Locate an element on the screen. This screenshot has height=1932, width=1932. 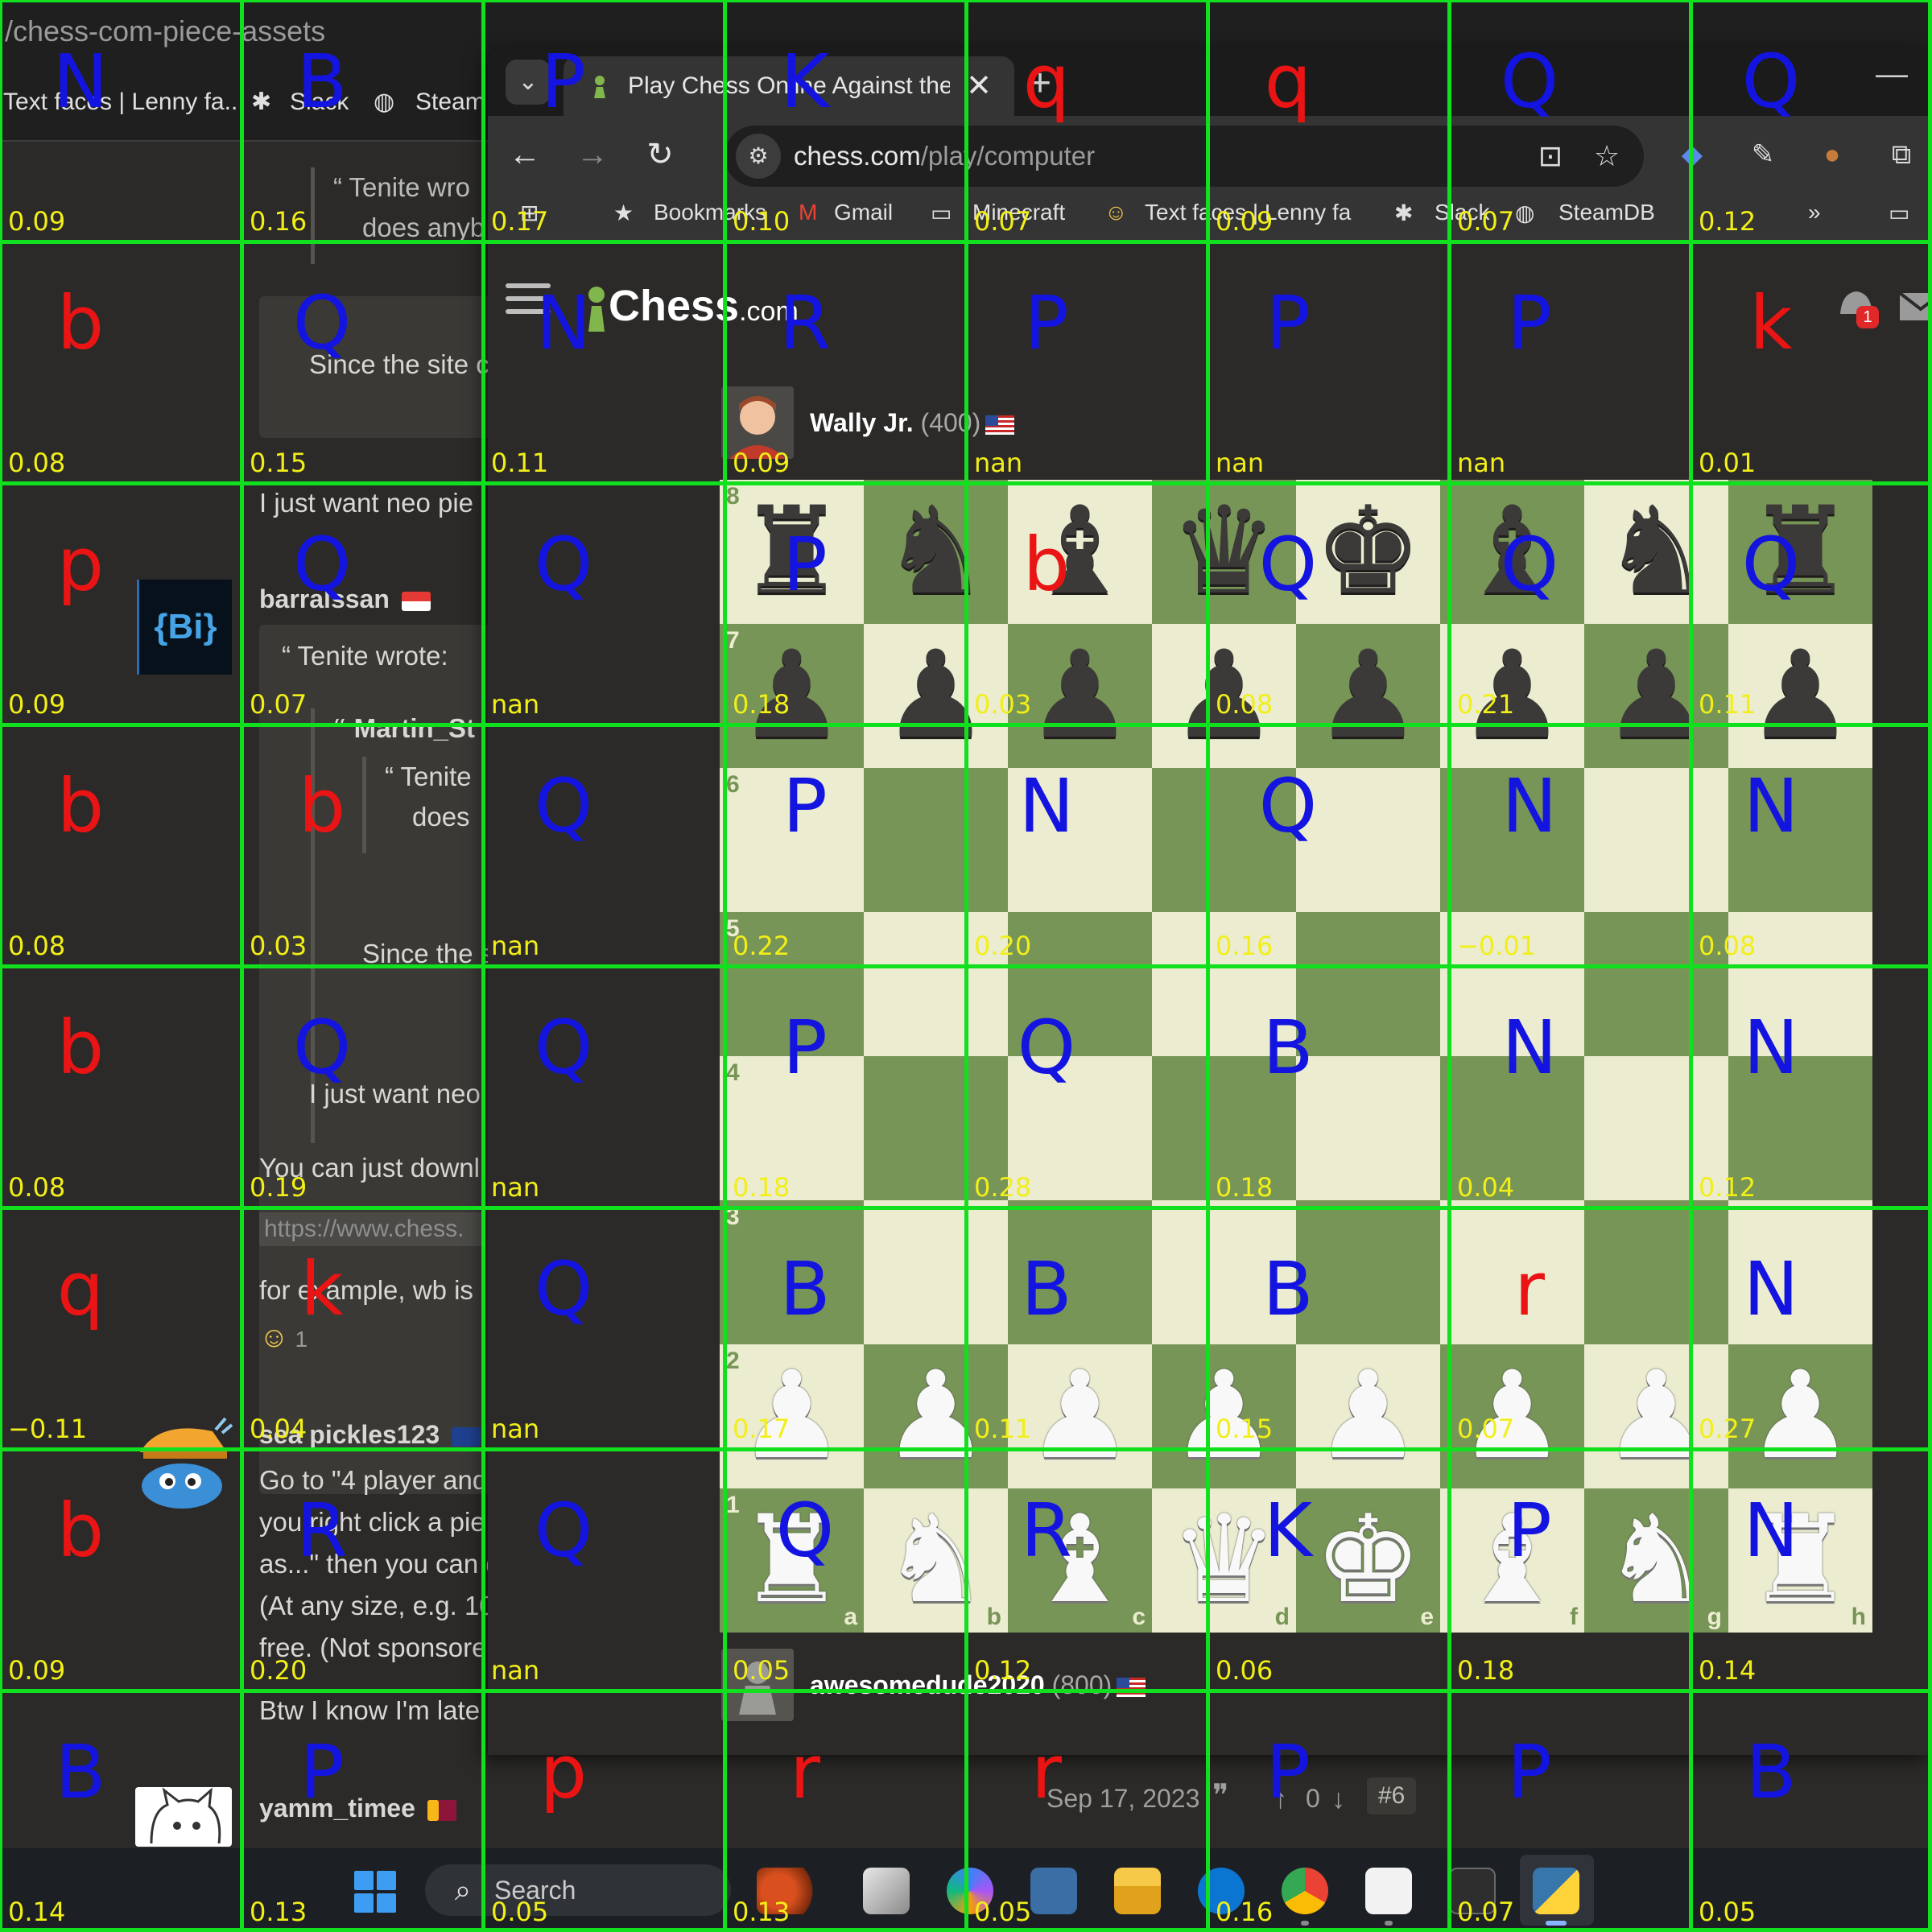
copilot-icon is located at coordinates (970, 1891).